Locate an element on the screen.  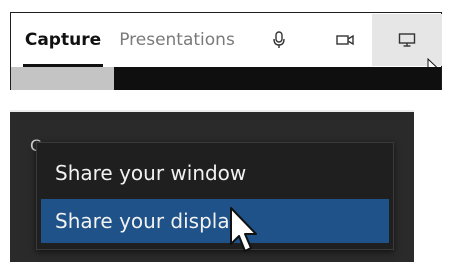
share-window-label: Share your window is located at coordinates (151, 173).